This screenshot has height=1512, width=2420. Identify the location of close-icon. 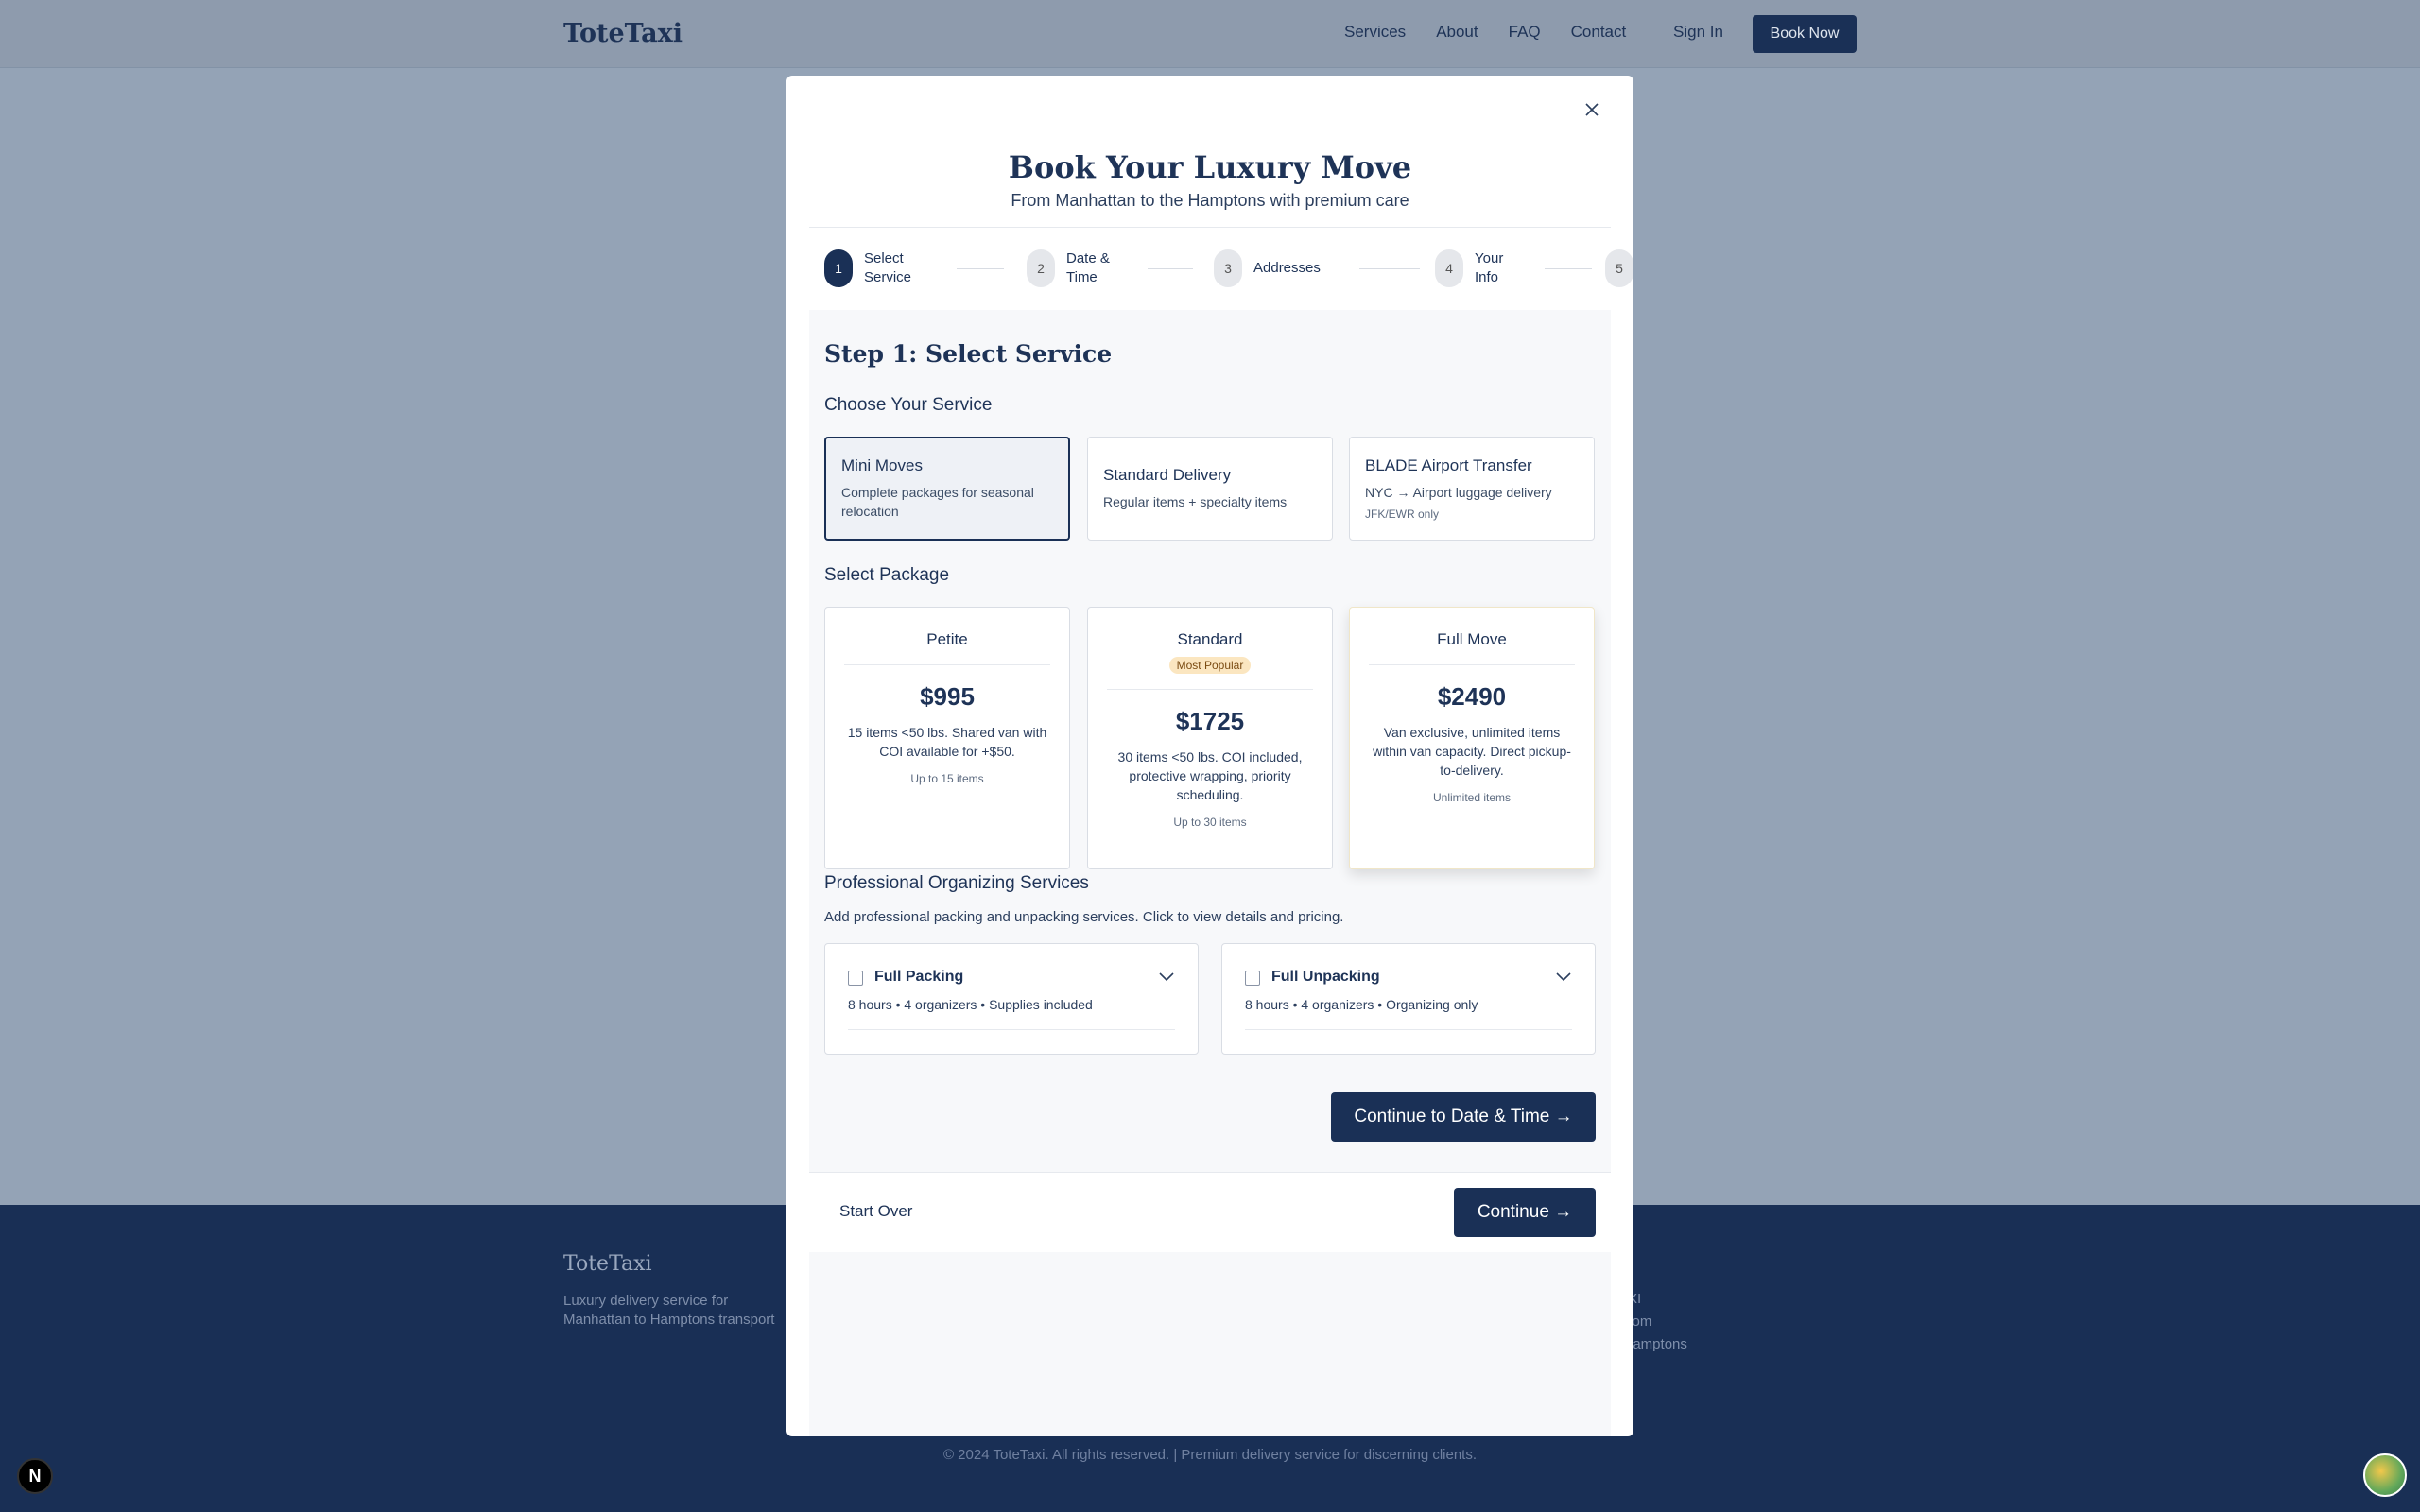
(1592, 109).